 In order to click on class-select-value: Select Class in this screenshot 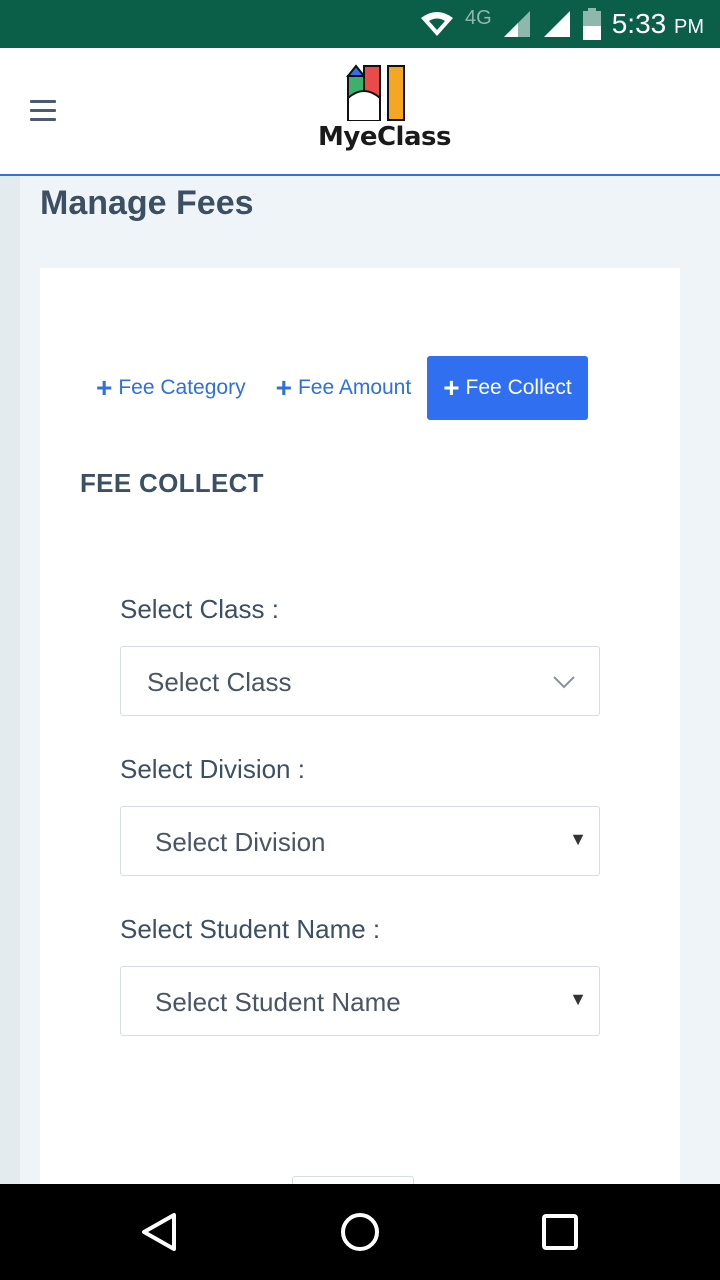, I will do `click(219, 682)`.